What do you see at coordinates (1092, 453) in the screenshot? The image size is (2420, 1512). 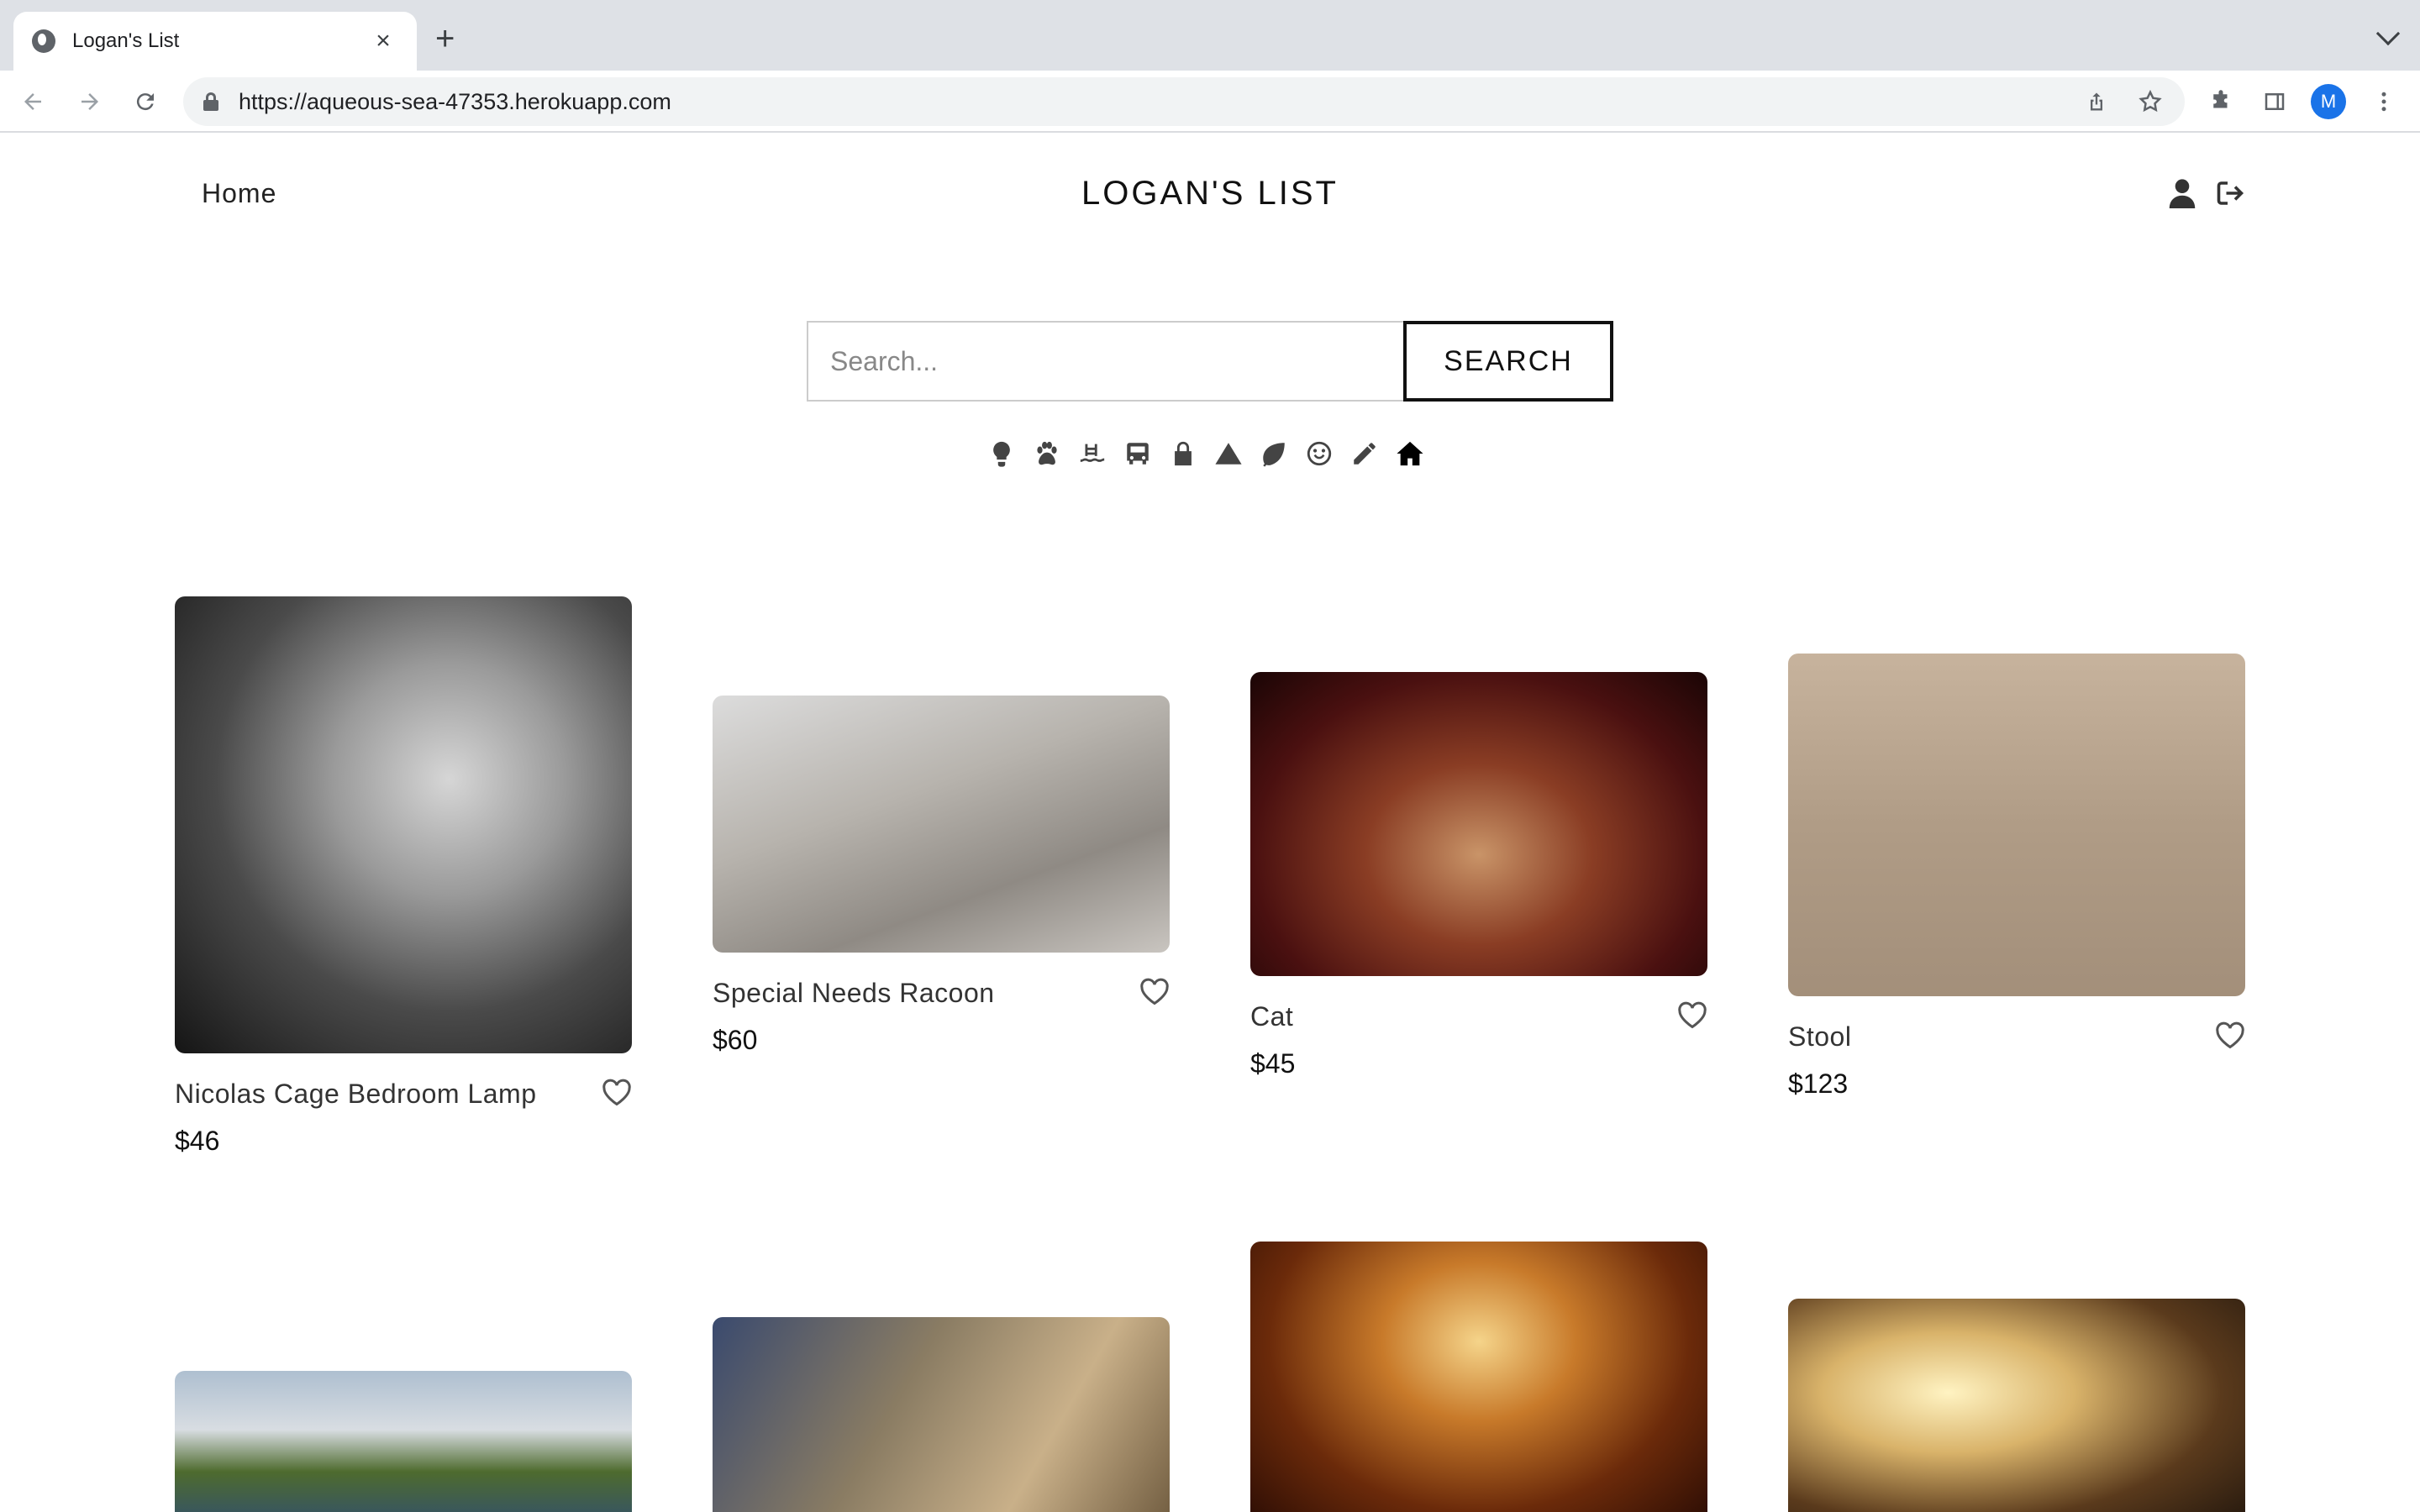 I see `swimmer-icon` at bounding box center [1092, 453].